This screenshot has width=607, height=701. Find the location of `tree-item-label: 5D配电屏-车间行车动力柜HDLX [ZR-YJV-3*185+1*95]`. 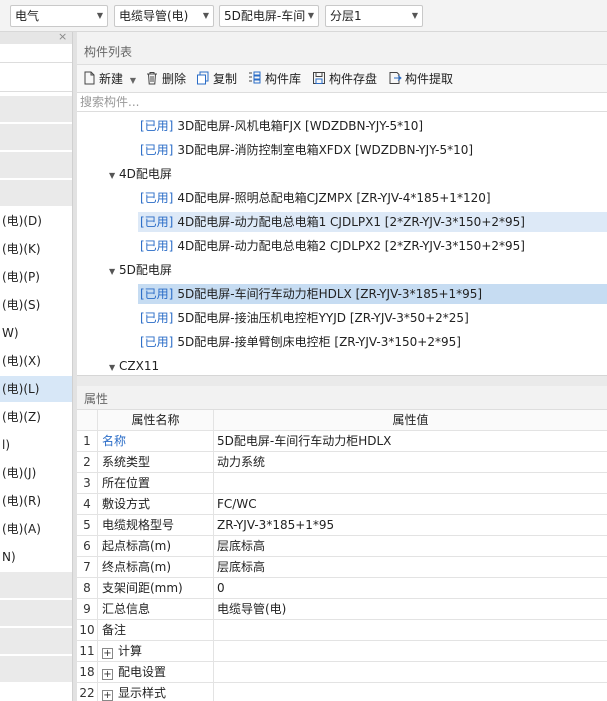

tree-item-label: 5D配电屏-车间行车动力柜HDLX [ZR-YJV-3*185+1*95] is located at coordinates (330, 294).